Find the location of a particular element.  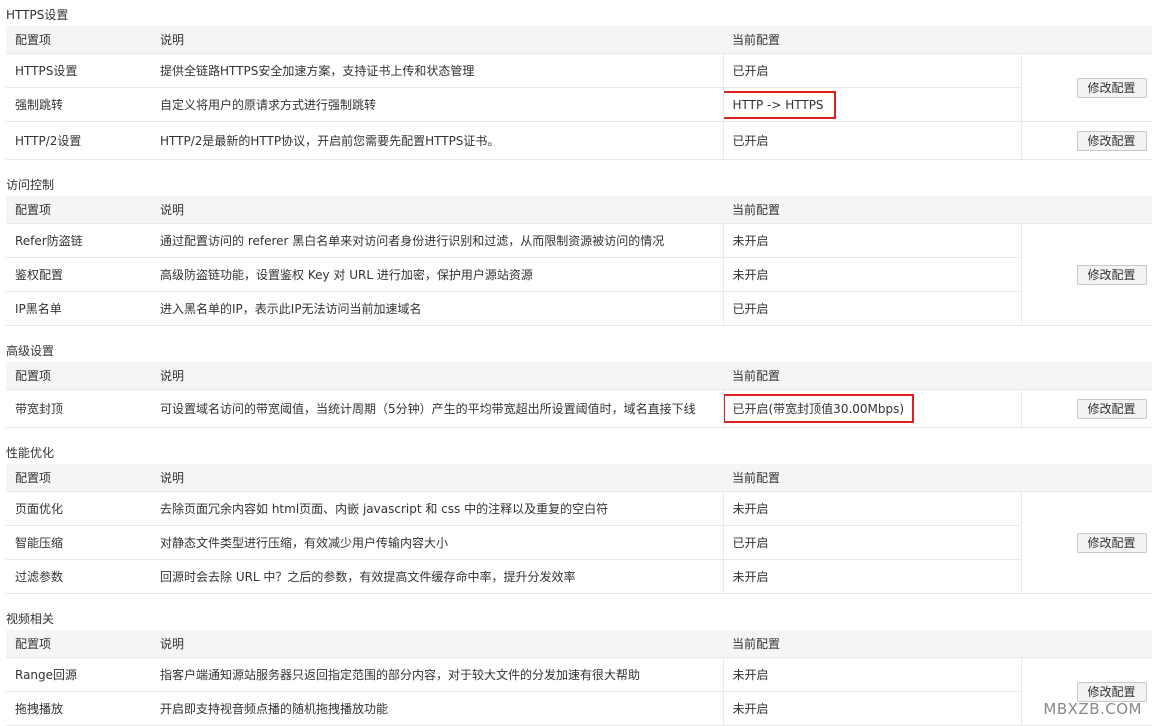

row-desc: HTTP/2是最新的HTTP协议，开启前您需要先配置HTTPS证书。 is located at coordinates (437, 140).